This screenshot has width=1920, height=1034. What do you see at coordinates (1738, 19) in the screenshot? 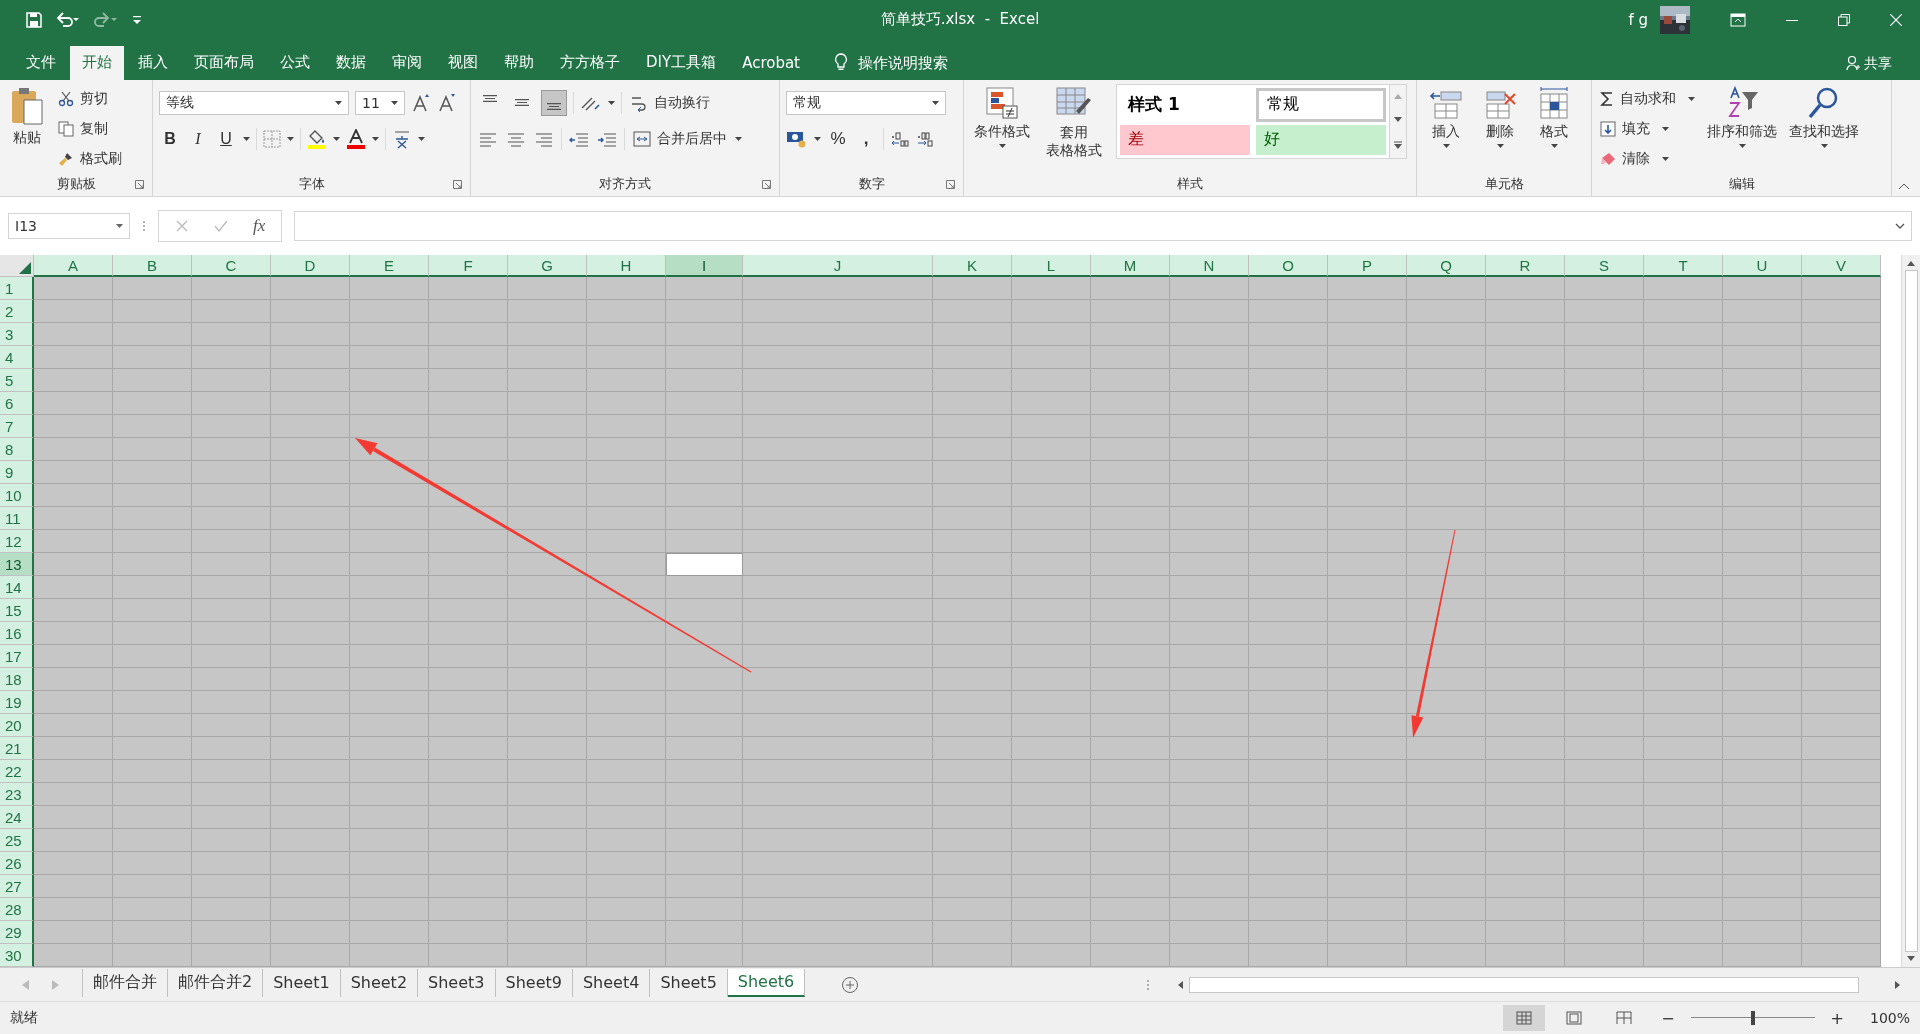
I see `ribbon-display-icon` at bounding box center [1738, 19].